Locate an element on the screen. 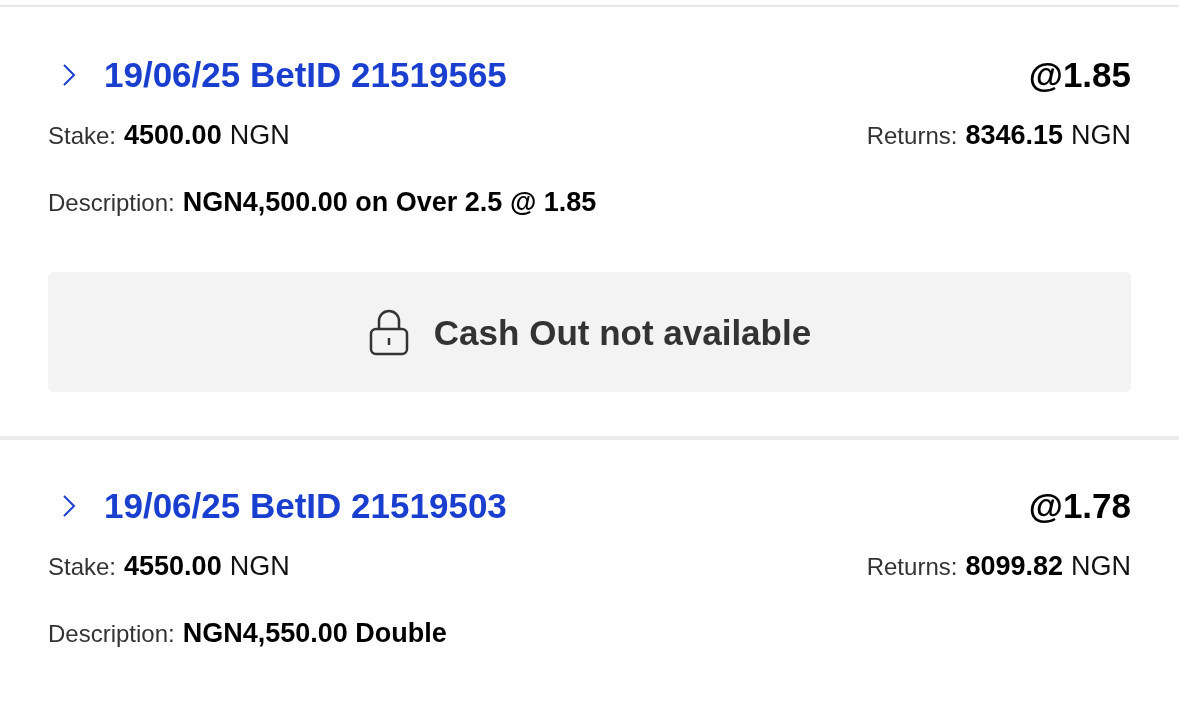  stake-value: 4500.00 is located at coordinates (173, 135).